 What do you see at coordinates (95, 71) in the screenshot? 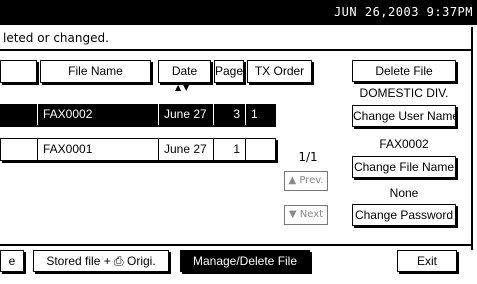
I see `column-header-file-name: File Name` at bounding box center [95, 71].